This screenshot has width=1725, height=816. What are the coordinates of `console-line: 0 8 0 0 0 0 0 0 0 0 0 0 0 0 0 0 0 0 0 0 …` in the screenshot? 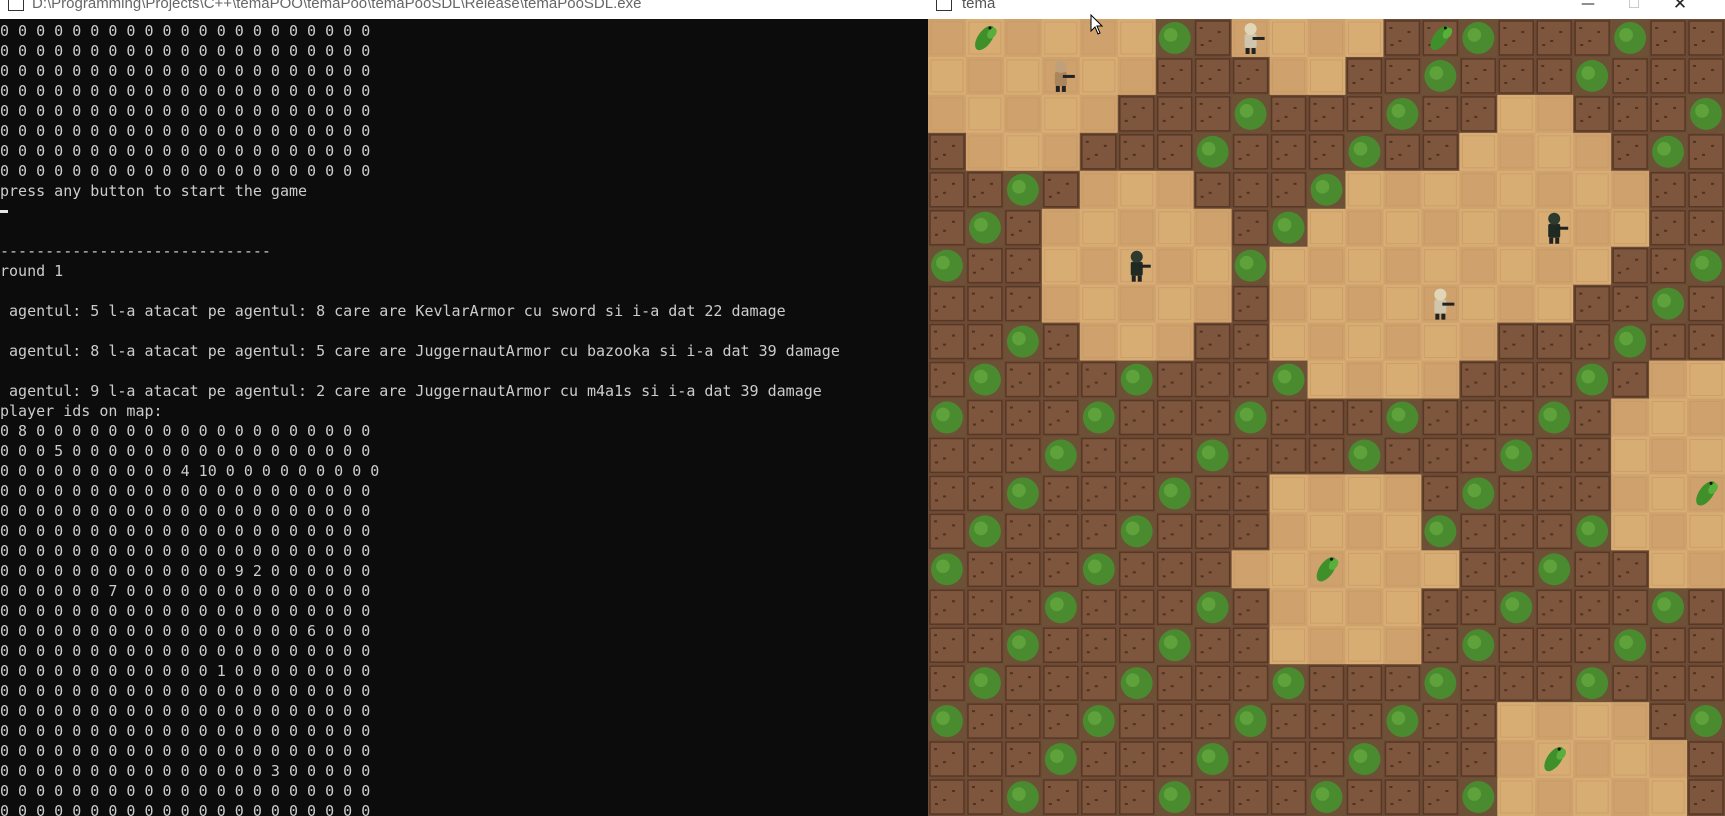 It's located at (185, 431).